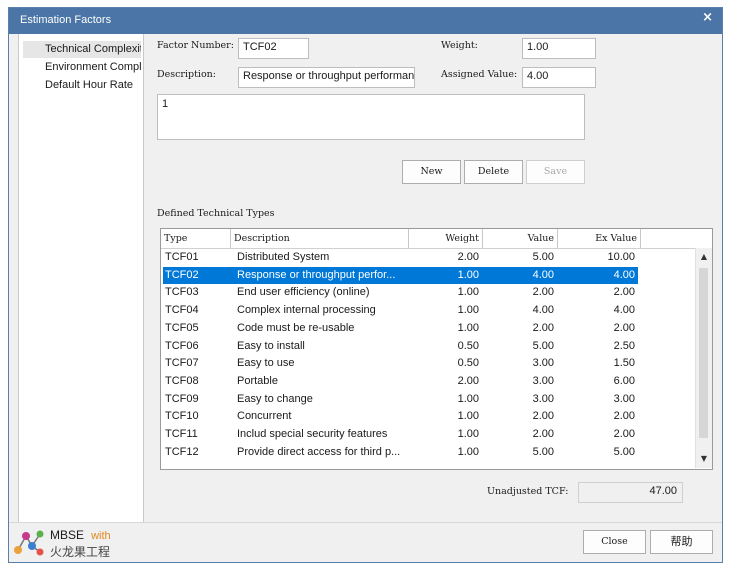  Describe the element at coordinates (704, 257) in the screenshot. I see `scroll-up-icon: ▲` at that location.